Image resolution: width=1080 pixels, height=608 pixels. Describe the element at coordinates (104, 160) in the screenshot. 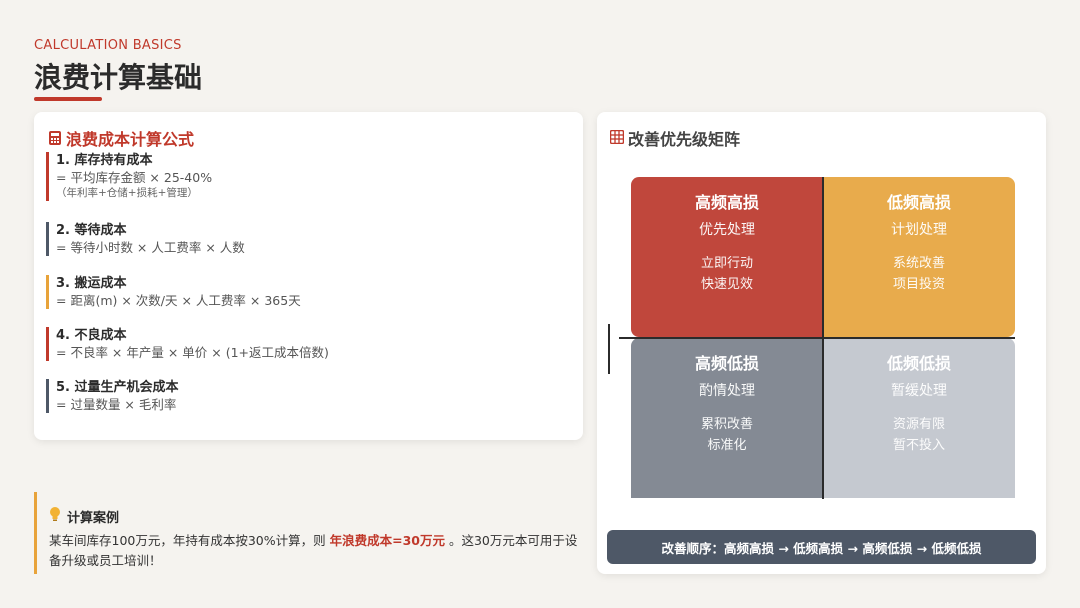

I see `formula-title: 1. 库存持有成本` at that location.